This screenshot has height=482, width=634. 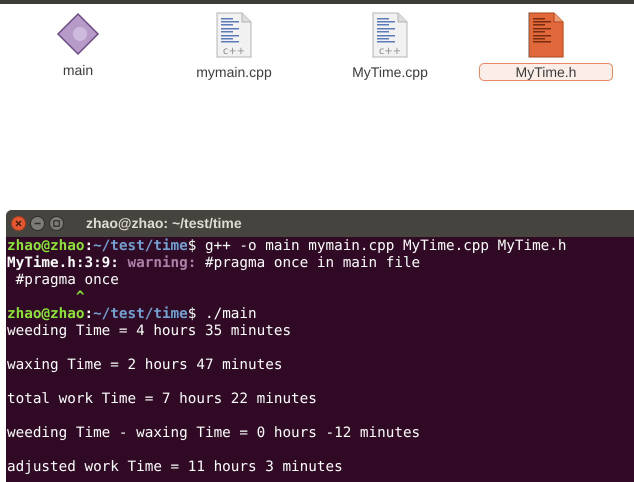 I want to click on terminal-text: #pragma once in main file, so click(x=312, y=263).